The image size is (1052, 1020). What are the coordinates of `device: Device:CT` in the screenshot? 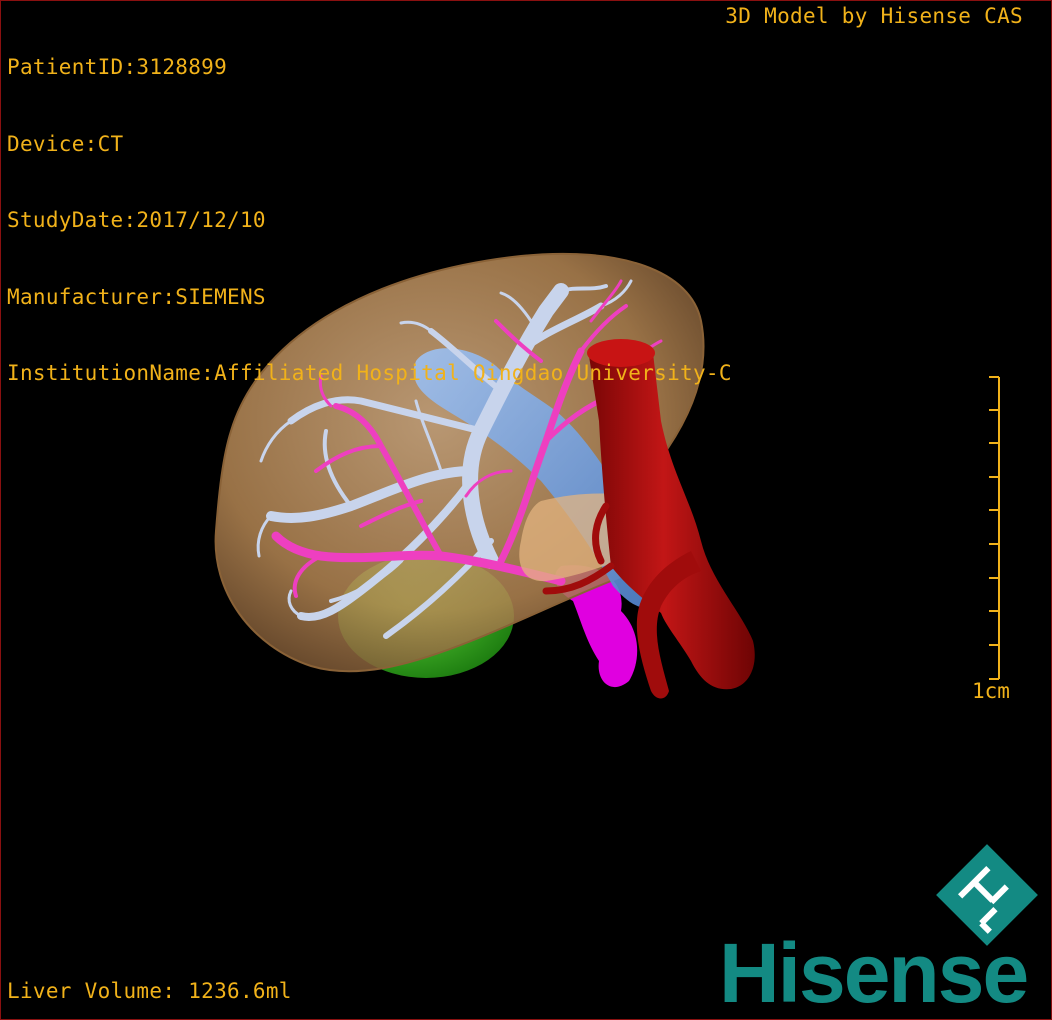 It's located at (65, 143).